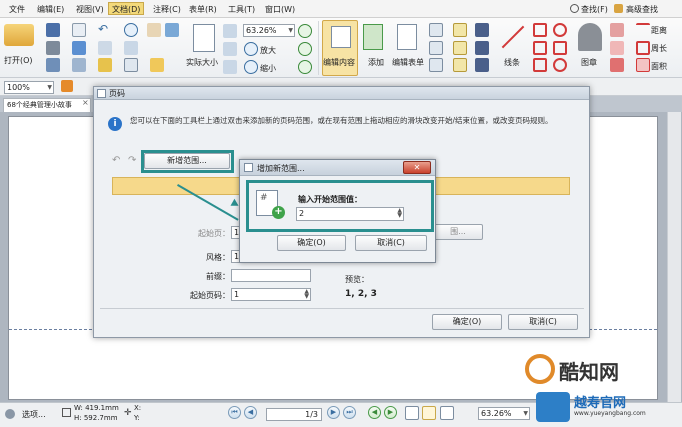  I want to click on stamp-label: 图章, so click(589, 62).